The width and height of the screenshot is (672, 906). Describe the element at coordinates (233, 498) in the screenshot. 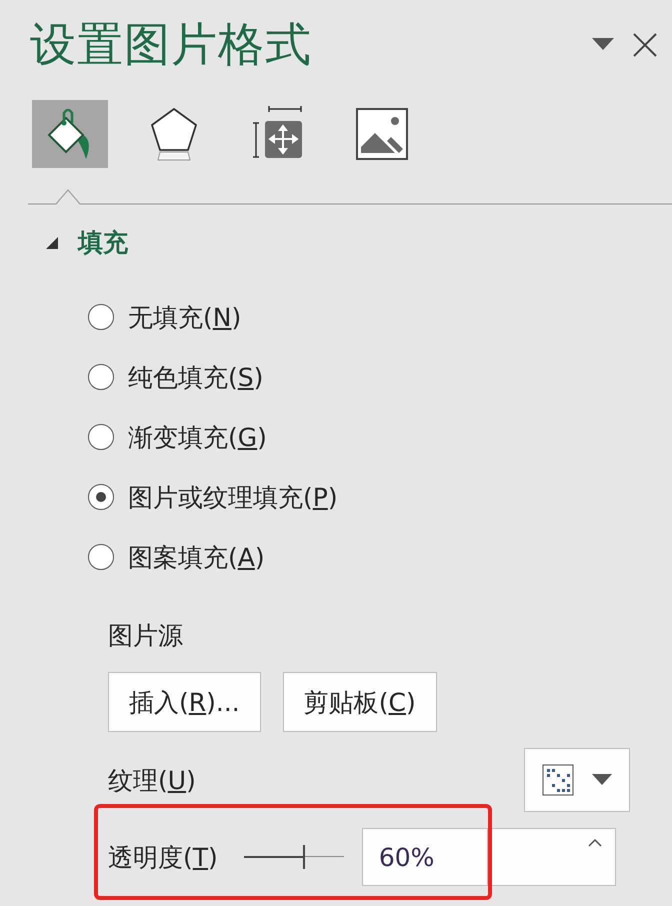

I see `radio-label: 图片或纹理填充(P)` at that location.